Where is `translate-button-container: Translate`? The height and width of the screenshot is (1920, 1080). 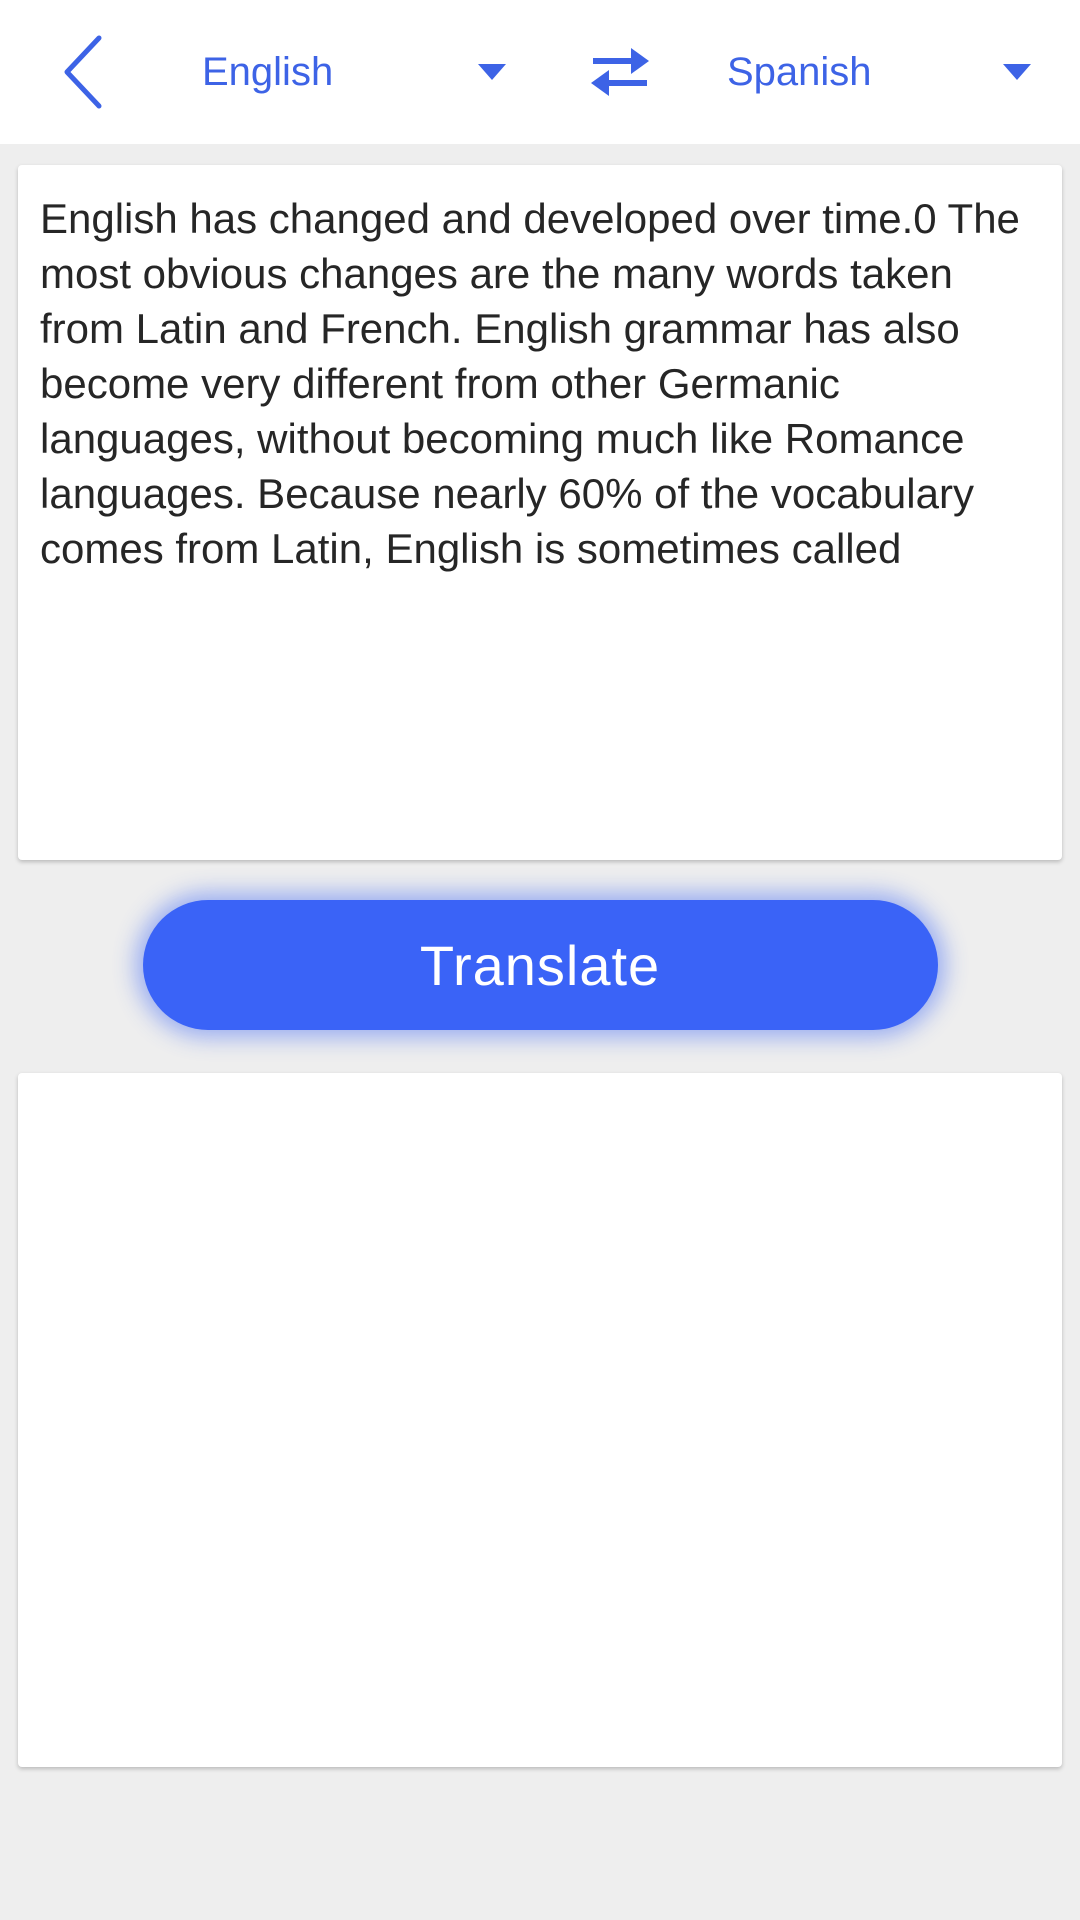 translate-button-container: Translate is located at coordinates (540, 965).